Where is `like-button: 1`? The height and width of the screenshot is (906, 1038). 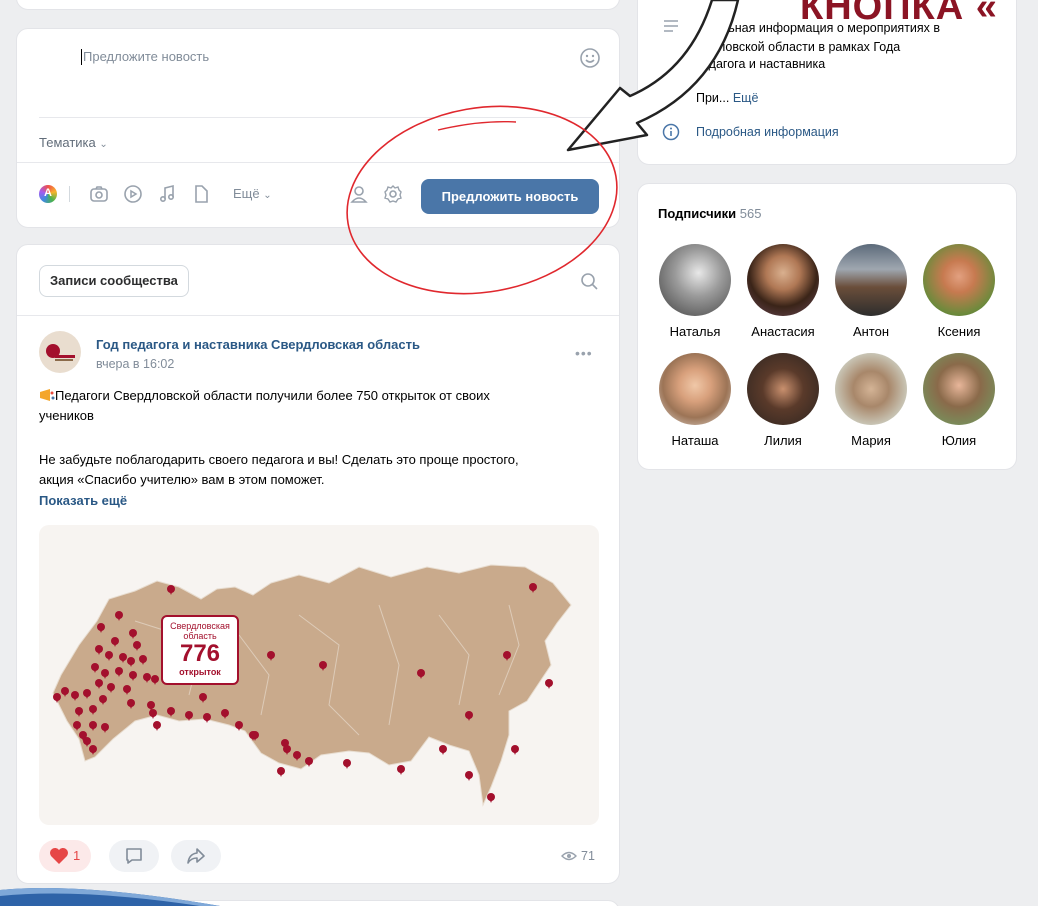
like-button: 1 is located at coordinates (65, 856).